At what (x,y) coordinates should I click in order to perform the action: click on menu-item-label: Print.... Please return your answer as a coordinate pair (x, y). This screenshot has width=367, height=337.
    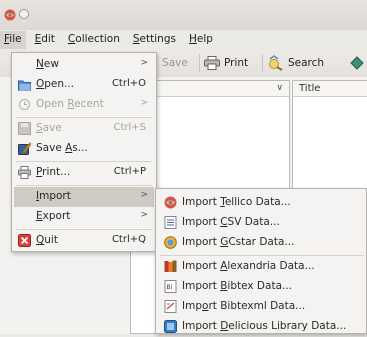
    Looking at the image, I should click on (53, 172).